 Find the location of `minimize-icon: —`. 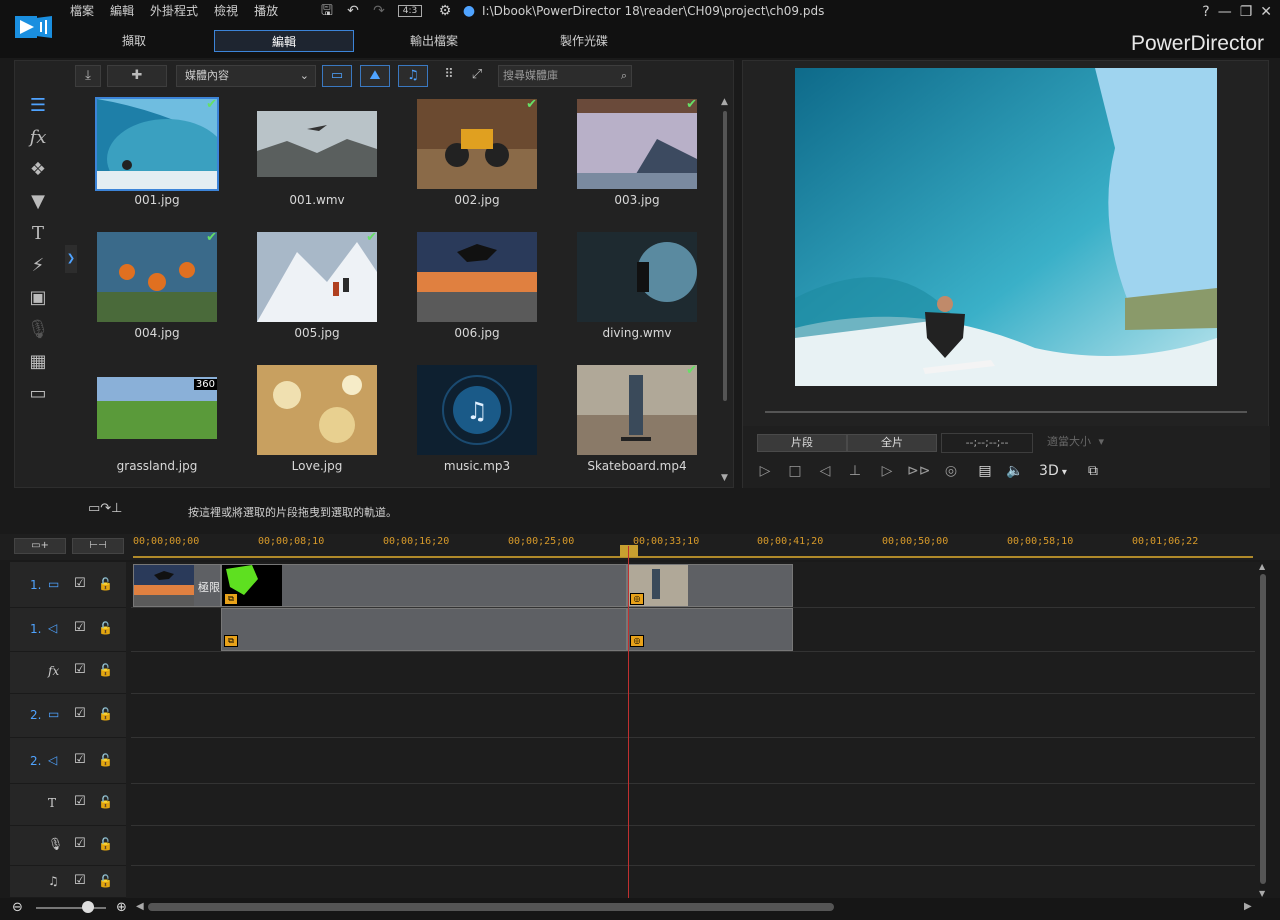

minimize-icon: — is located at coordinates (1225, 12).